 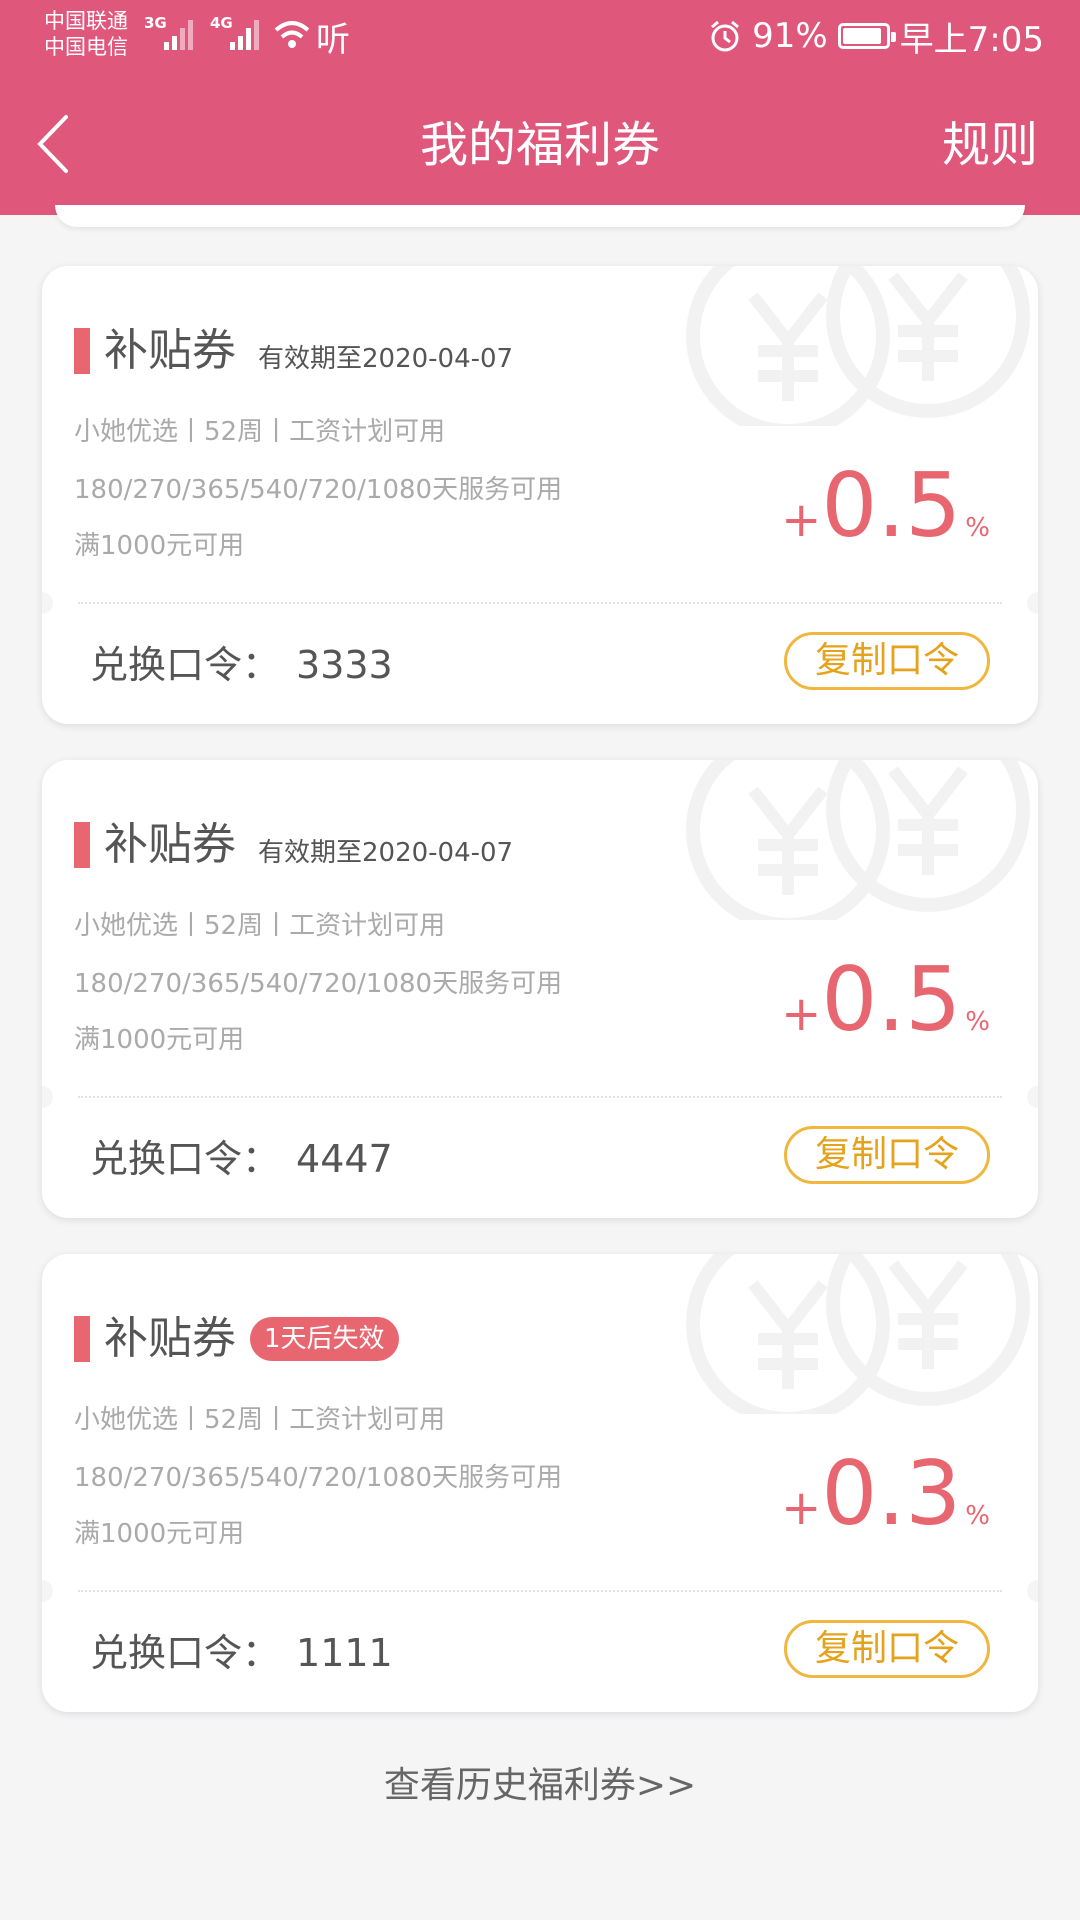 I want to click on alarm-icon, so click(x=725, y=36).